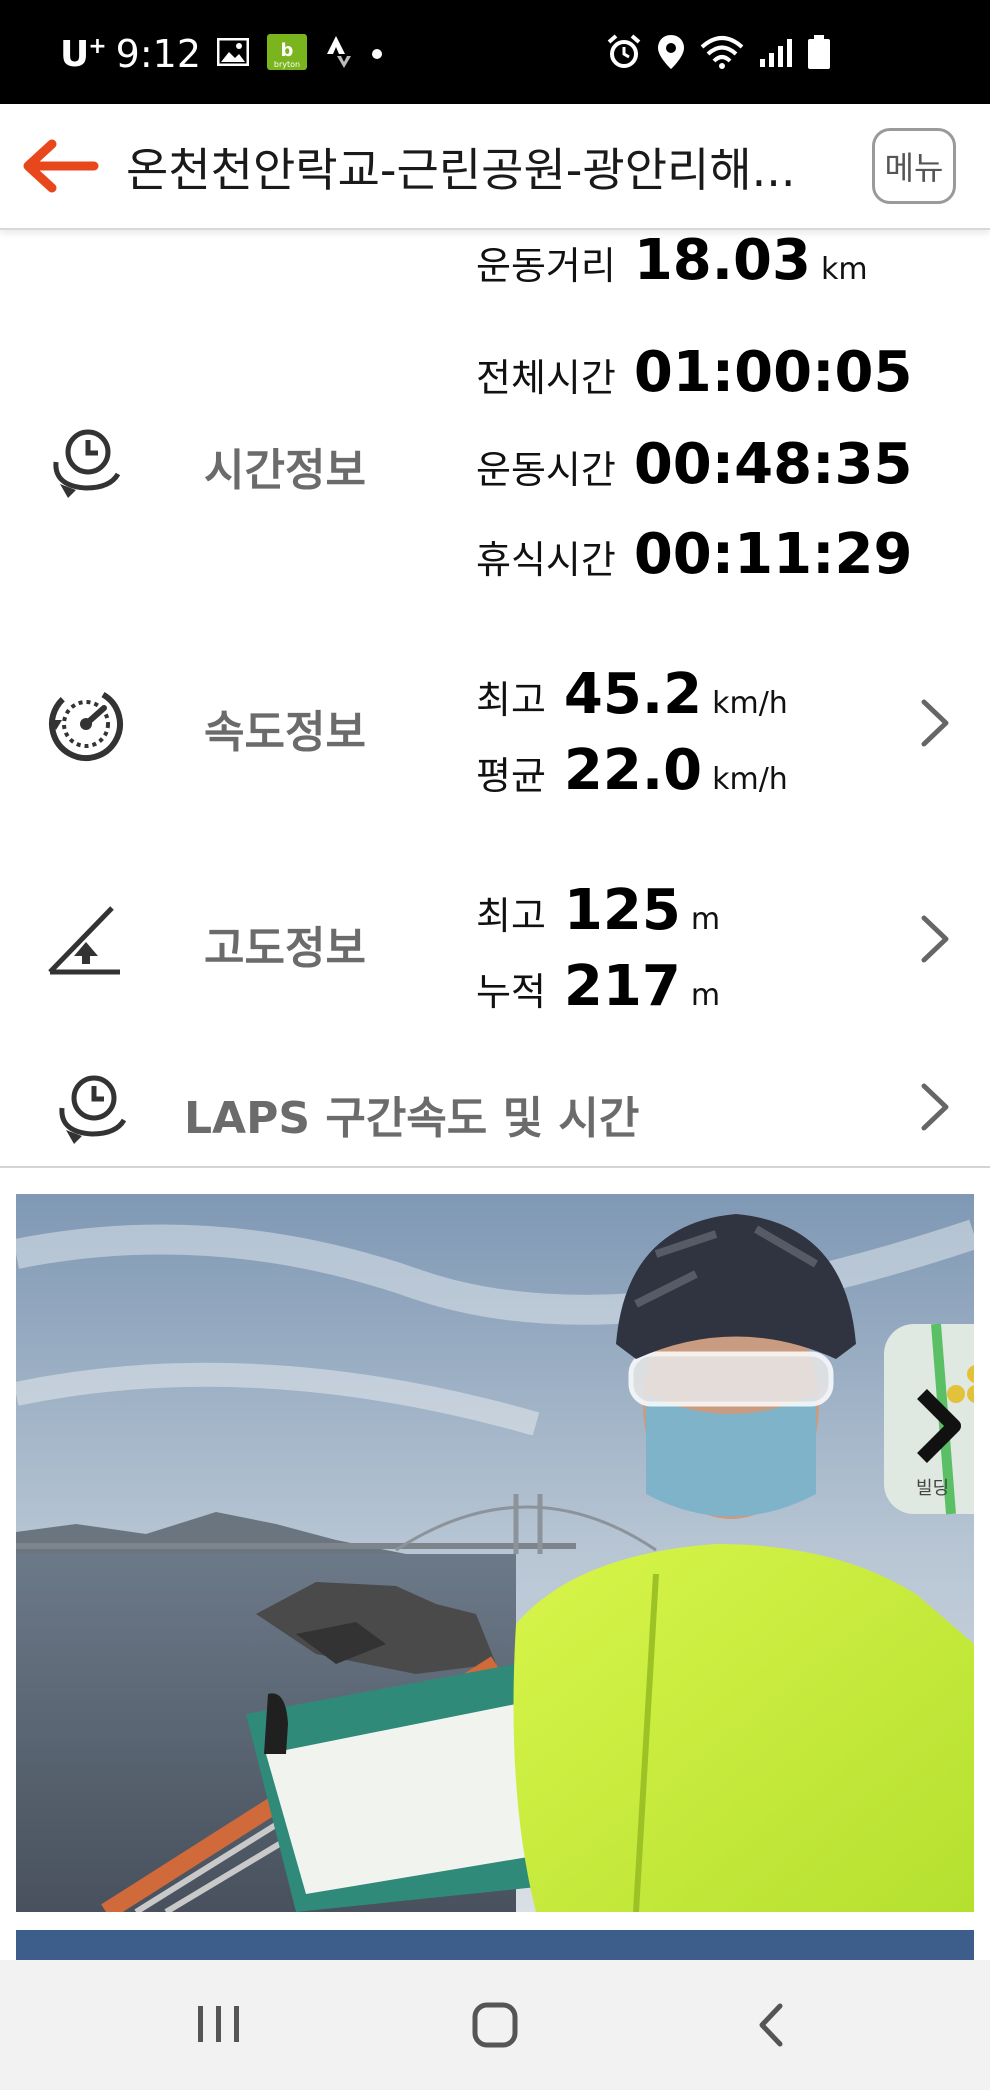 This screenshot has width=990, height=2090. I want to click on second-photo-preview, so click(495, 1945).